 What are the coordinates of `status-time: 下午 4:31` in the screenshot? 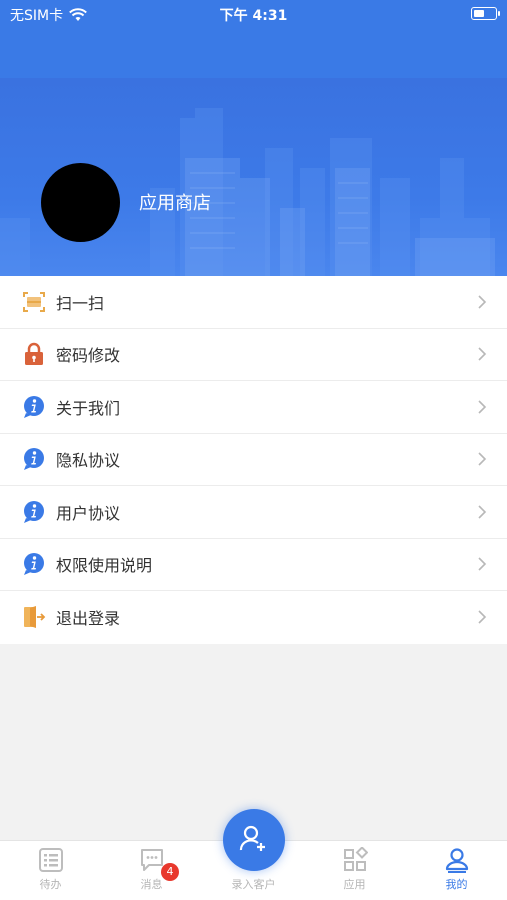 It's located at (253, 16).